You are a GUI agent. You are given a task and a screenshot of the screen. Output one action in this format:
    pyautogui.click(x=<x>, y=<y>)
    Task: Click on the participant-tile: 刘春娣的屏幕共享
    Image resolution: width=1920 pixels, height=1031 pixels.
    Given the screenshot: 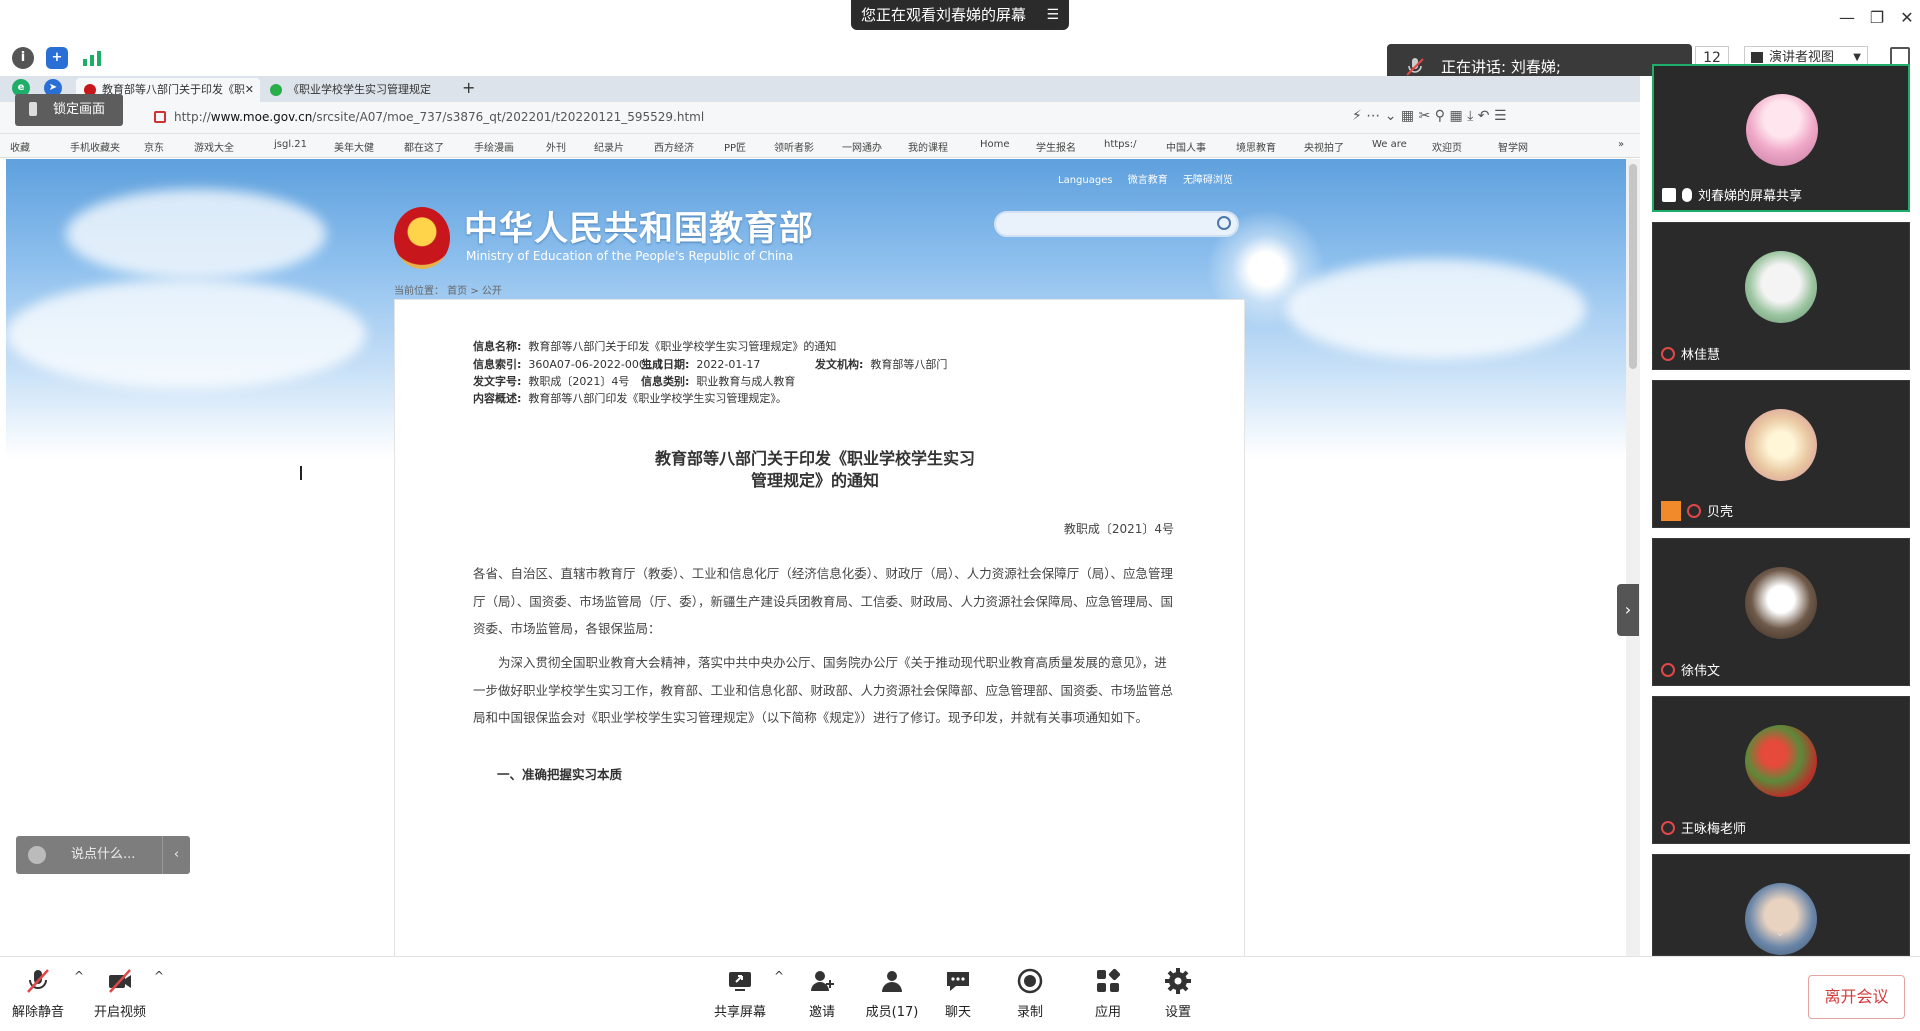 What is the action you would take?
    pyautogui.click(x=1781, y=138)
    